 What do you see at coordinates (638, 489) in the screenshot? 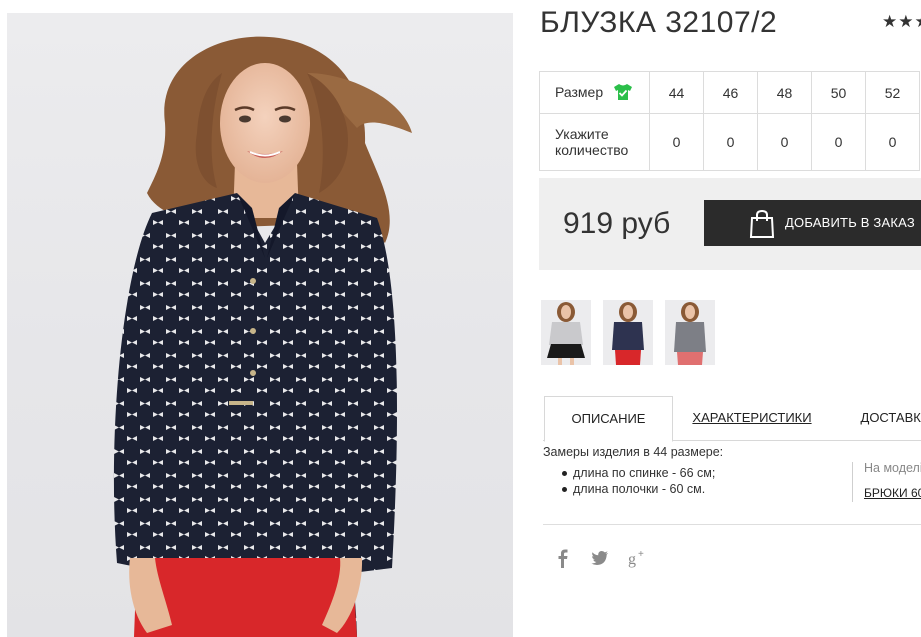
I see `list-item: длина полочки - 60 см.` at bounding box center [638, 489].